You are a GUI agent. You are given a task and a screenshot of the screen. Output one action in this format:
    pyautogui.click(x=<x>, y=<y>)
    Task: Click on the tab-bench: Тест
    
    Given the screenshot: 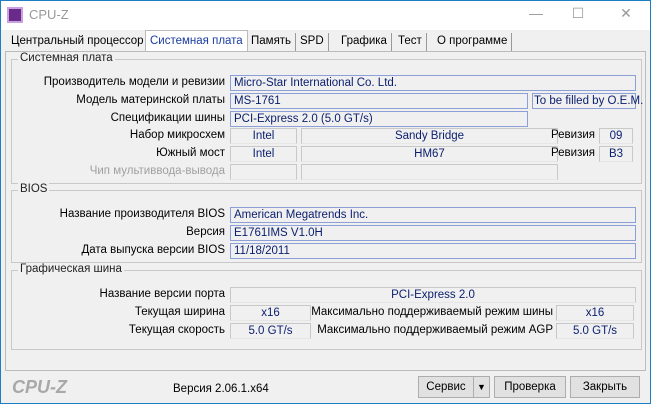 What is the action you would take?
    pyautogui.click(x=410, y=42)
    